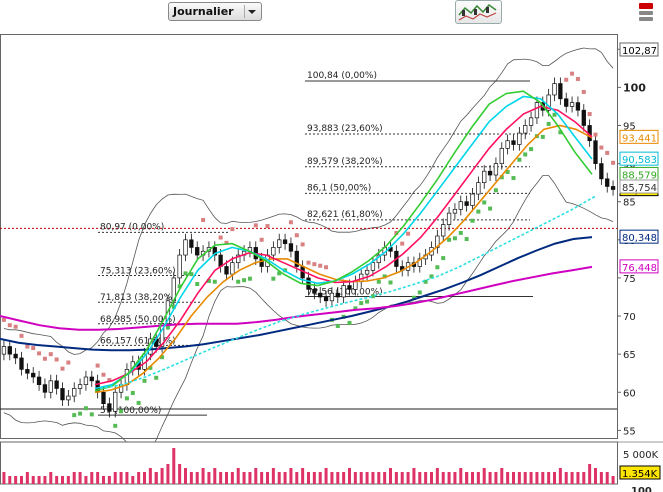 This screenshot has height=492, width=663. I want to click on fib-upper-label: 100,84 (0,00%), so click(342, 76).